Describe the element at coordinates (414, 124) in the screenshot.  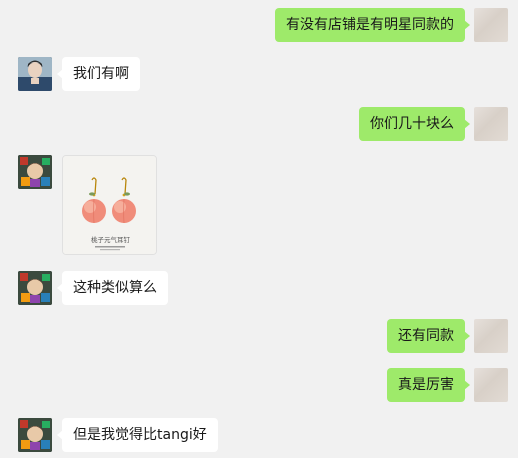
I see `message-bubble-outgoing: 你们几十块么` at that location.